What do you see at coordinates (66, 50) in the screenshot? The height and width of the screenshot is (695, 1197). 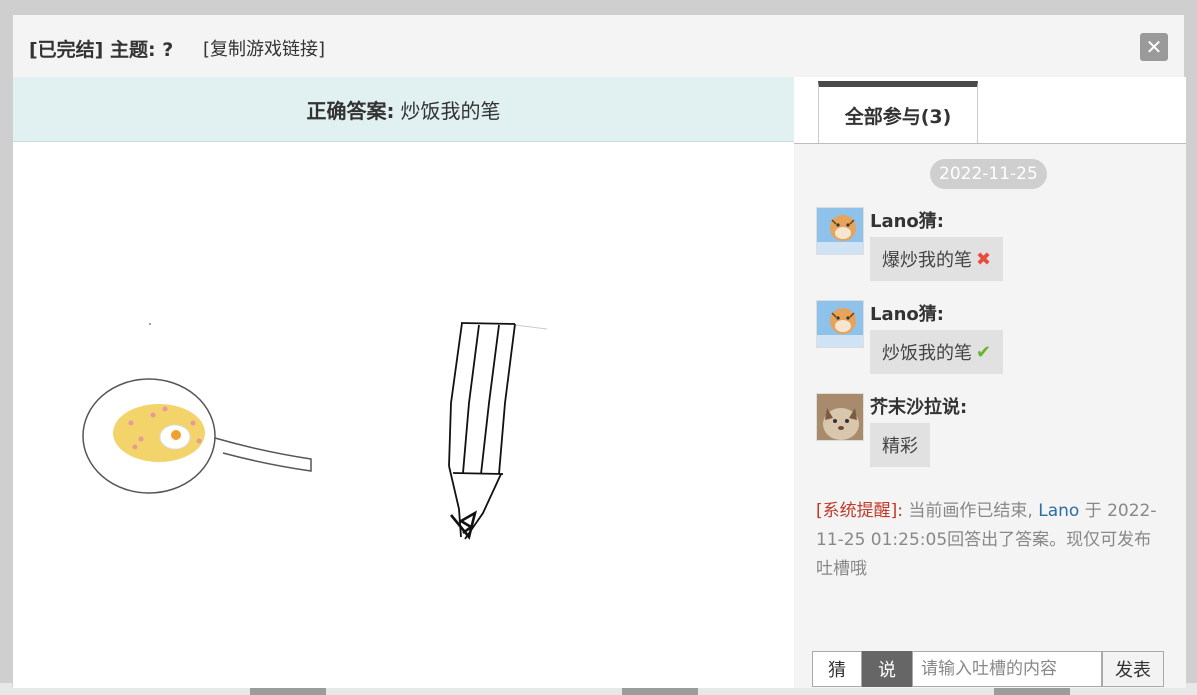 I see `game-status: [已完结]` at bounding box center [66, 50].